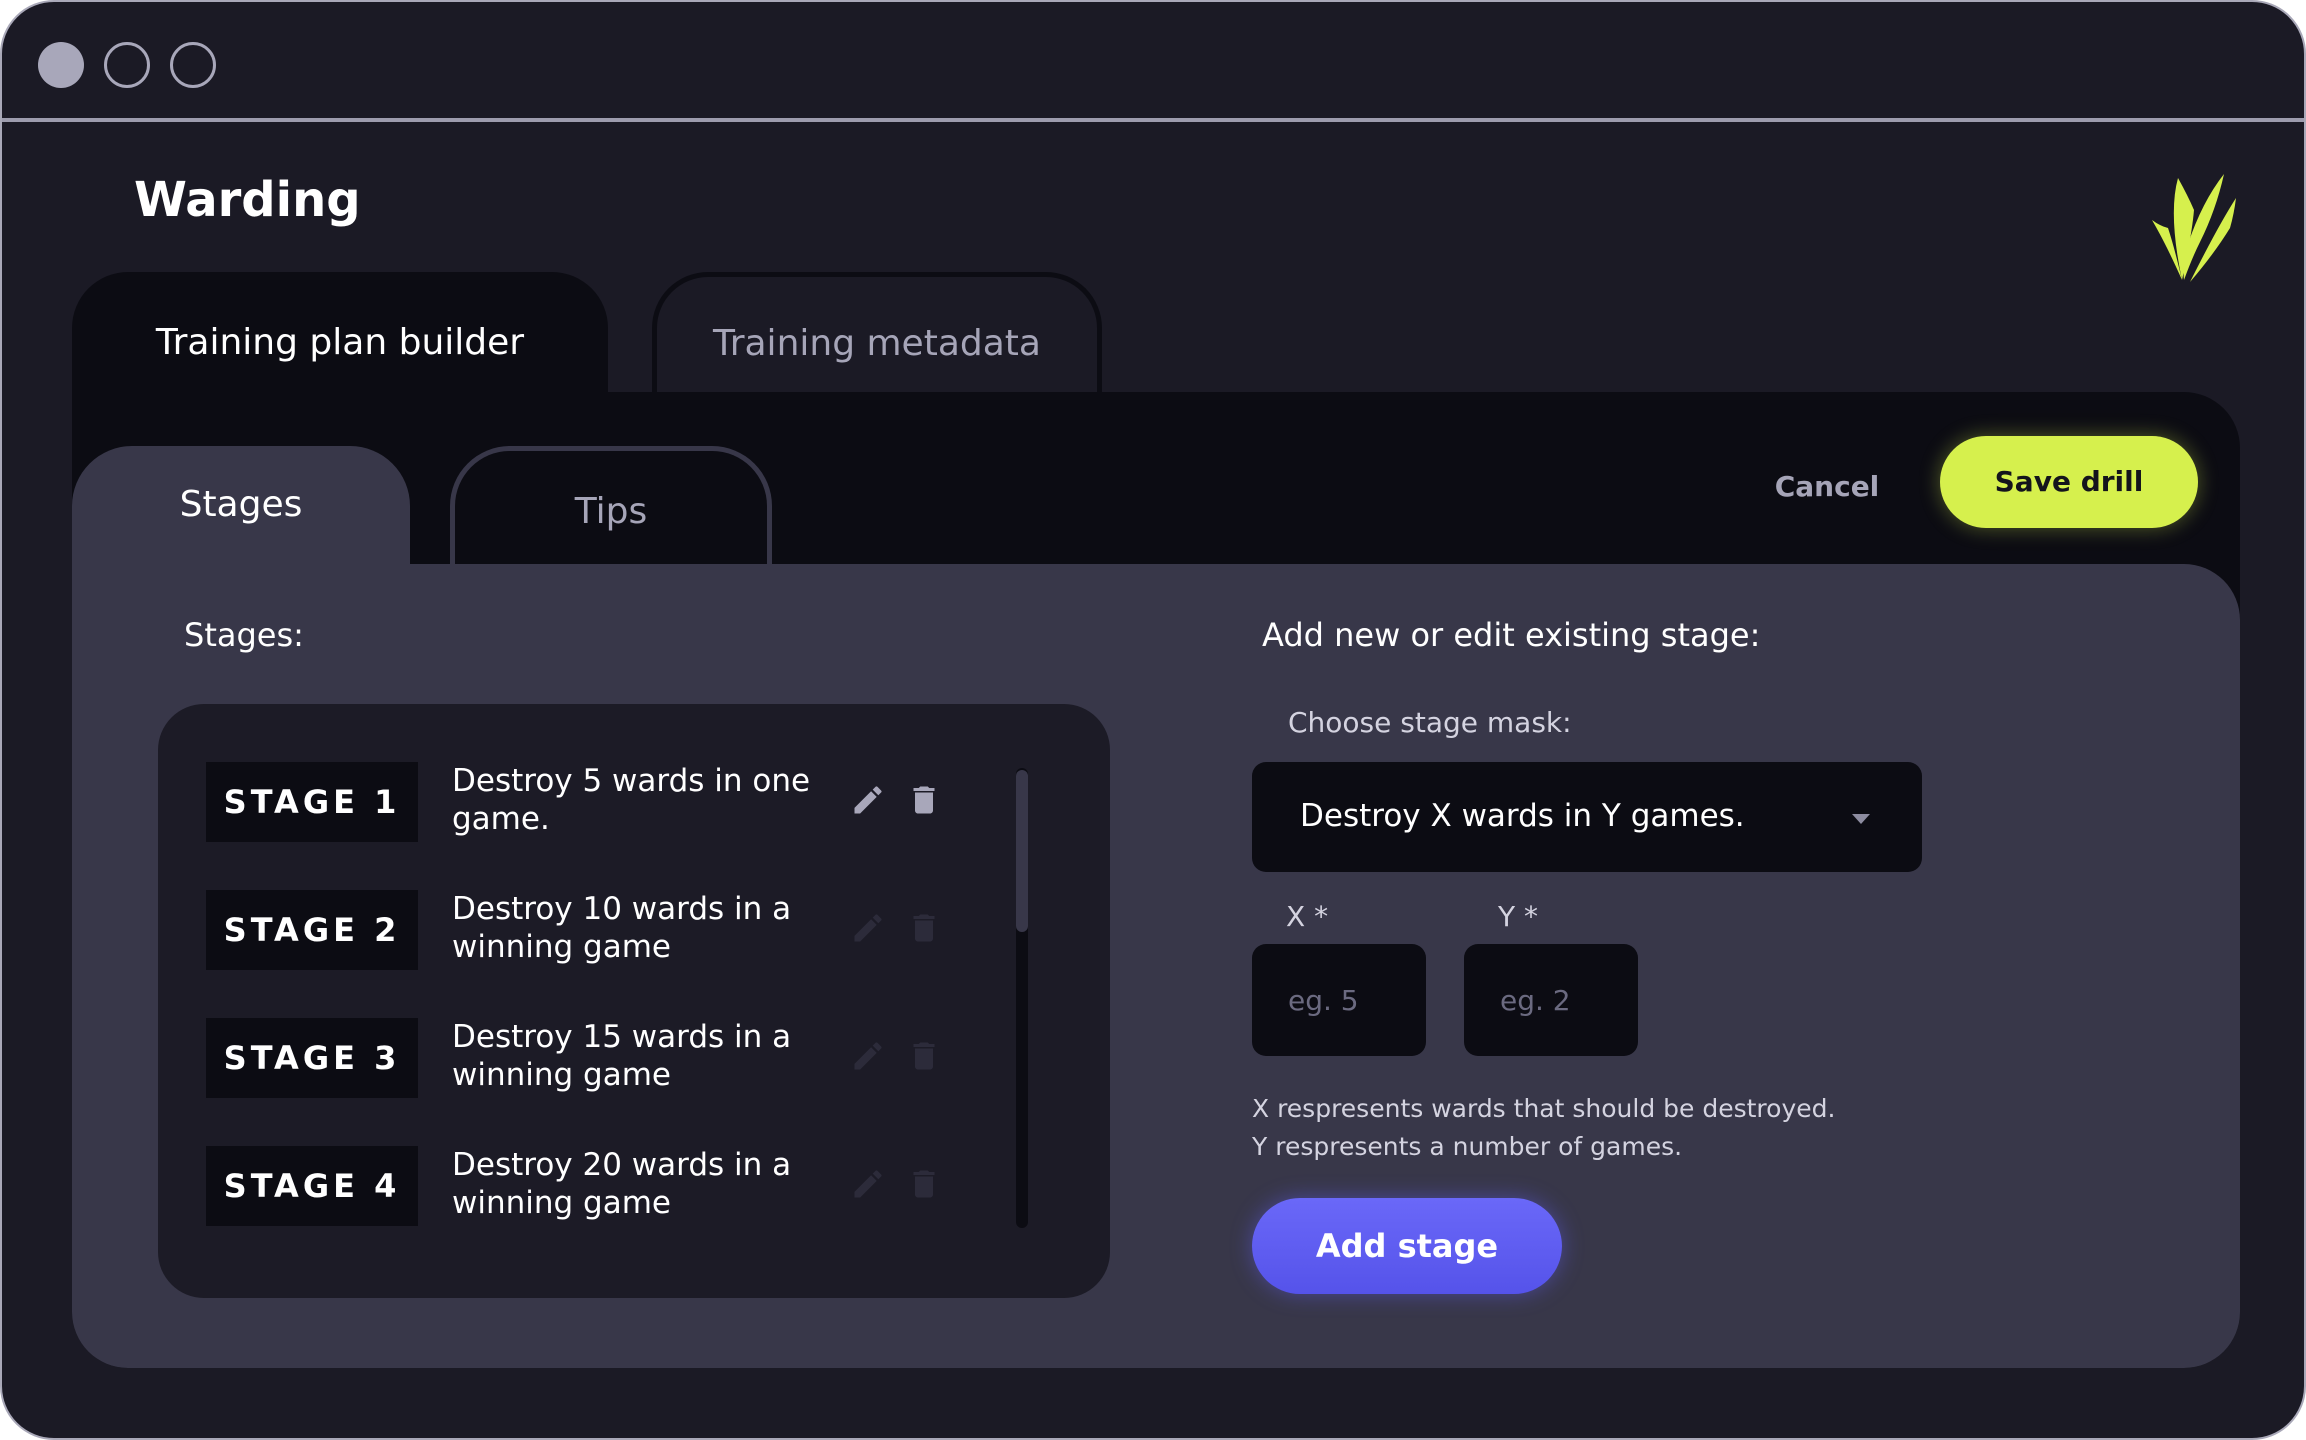 The width and height of the screenshot is (2306, 1440). What do you see at coordinates (1551, 1000) in the screenshot?
I see `y-input` at bounding box center [1551, 1000].